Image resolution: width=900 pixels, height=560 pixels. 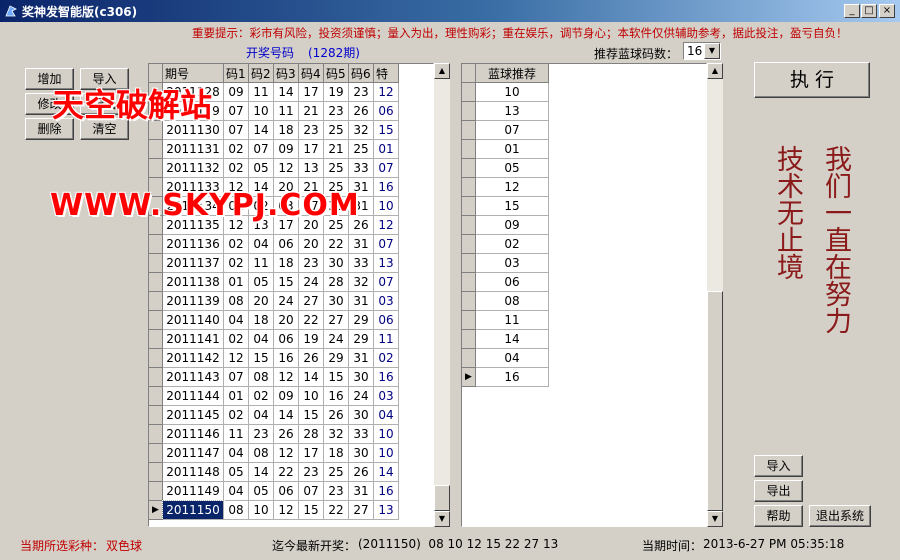 What do you see at coordinates (442, 519) in the screenshot?
I see `scroll-down-arrow-icon: ▼` at bounding box center [442, 519].